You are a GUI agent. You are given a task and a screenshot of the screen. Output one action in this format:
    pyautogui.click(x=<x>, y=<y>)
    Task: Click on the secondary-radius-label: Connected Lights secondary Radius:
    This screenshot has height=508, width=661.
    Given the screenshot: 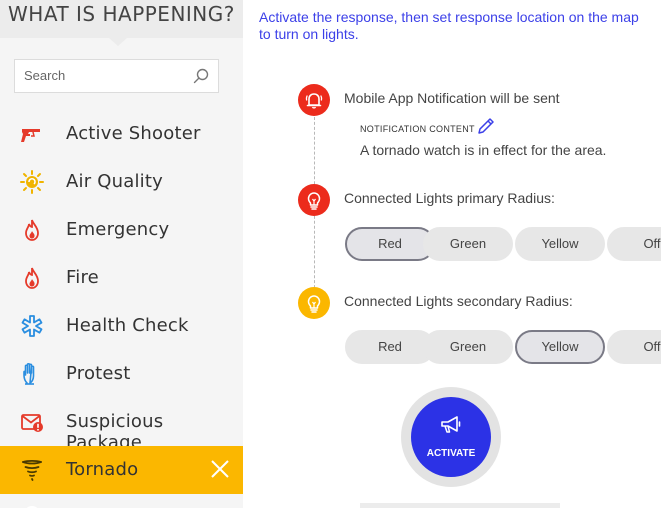 What is the action you would take?
    pyautogui.click(x=458, y=301)
    